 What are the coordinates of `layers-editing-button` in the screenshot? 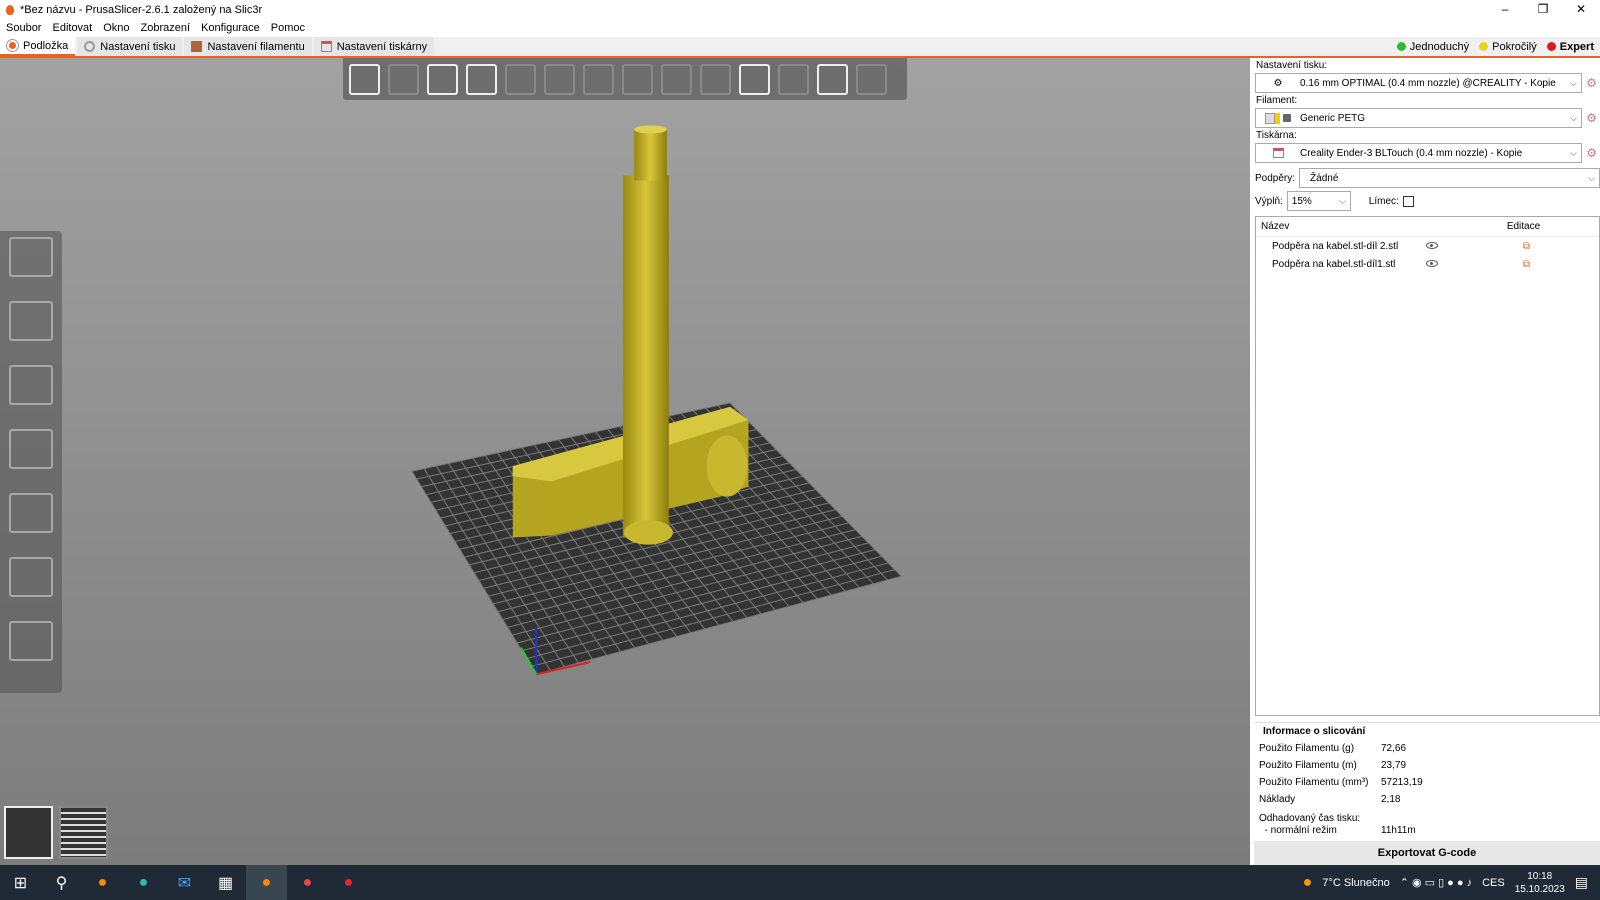 It's located at (793, 79).